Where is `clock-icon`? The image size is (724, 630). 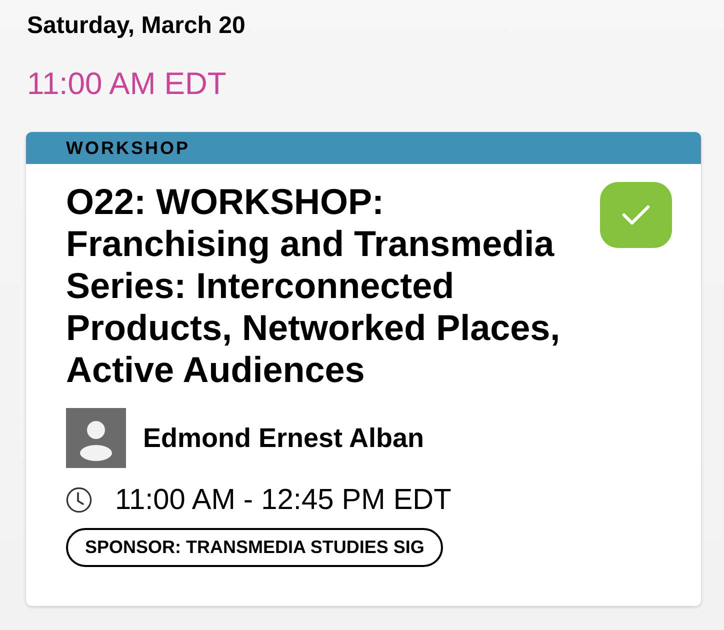
clock-icon is located at coordinates (79, 500).